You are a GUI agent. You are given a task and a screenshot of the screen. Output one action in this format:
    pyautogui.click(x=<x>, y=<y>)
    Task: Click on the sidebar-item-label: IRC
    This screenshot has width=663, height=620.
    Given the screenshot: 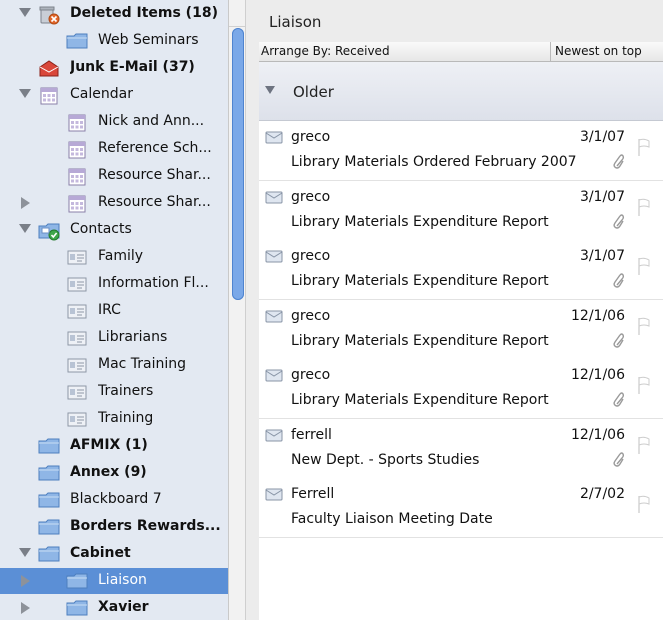 What is the action you would take?
    pyautogui.click(x=109, y=310)
    